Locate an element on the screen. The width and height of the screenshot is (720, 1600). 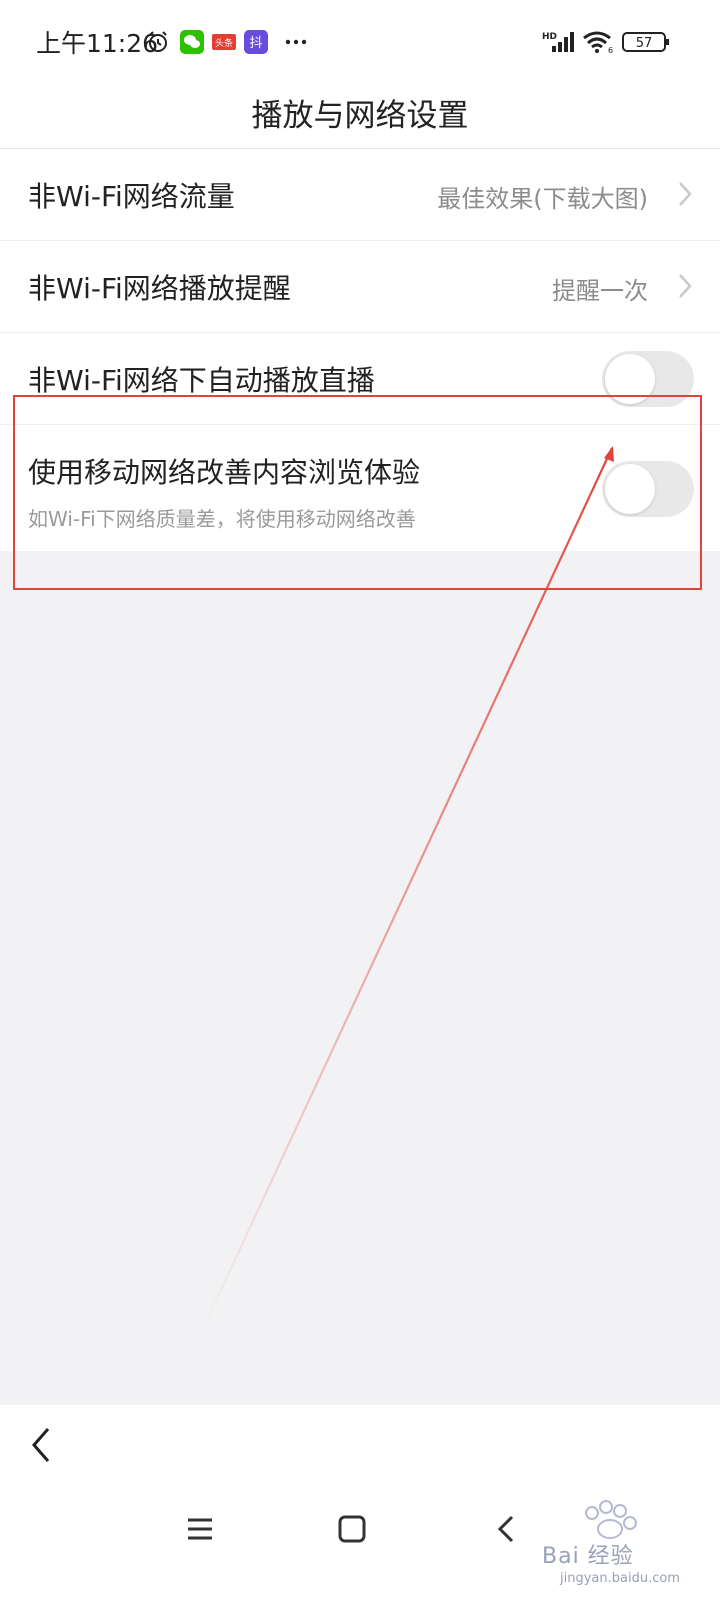
setting-title: 非Wi-Fi网络流量 is located at coordinates (131, 196).